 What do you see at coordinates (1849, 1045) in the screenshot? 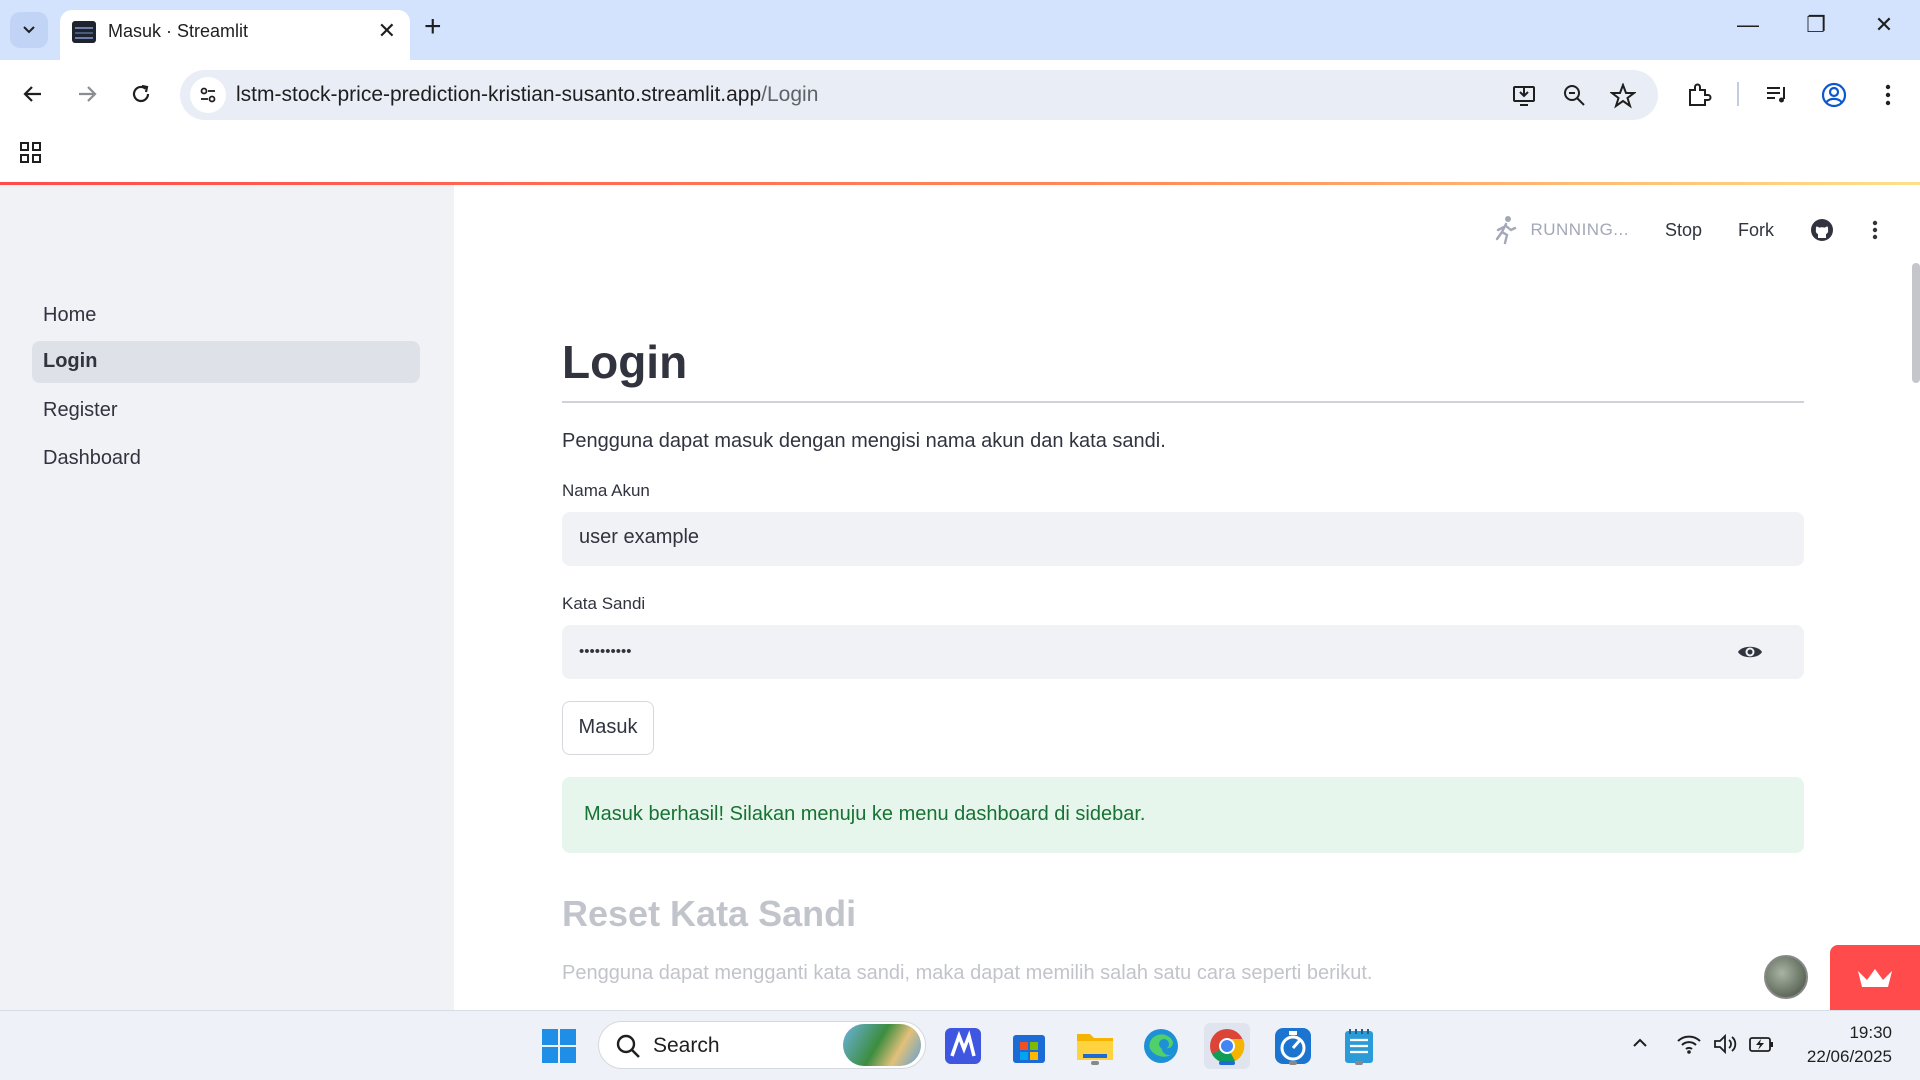
I see `system-clock: 19:30 22/06/2025` at bounding box center [1849, 1045].